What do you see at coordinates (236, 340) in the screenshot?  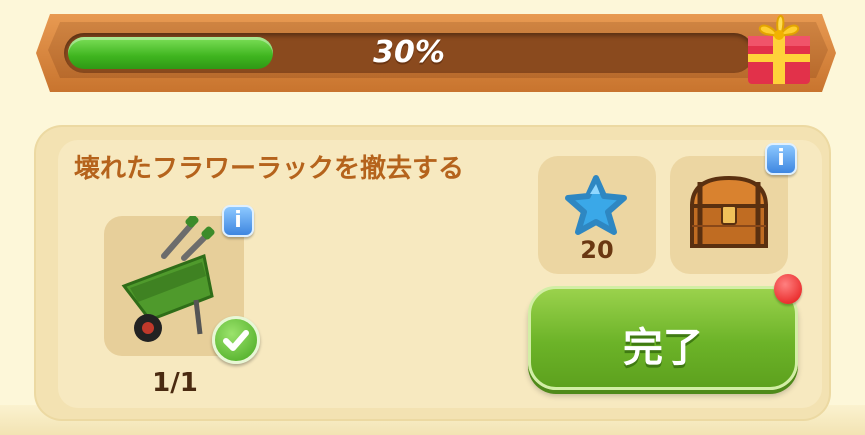 I see `check-icon` at bounding box center [236, 340].